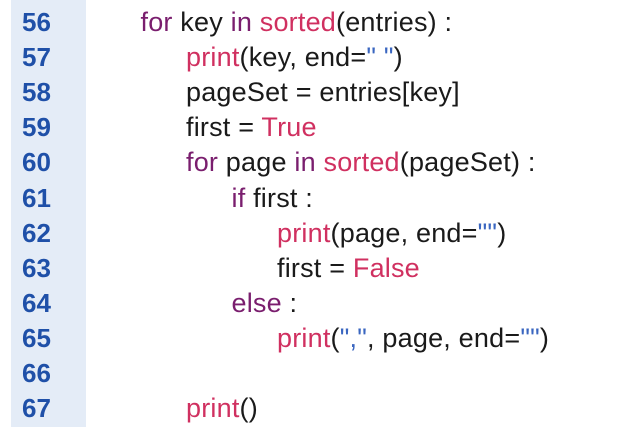 The height and width of the screenshot is (427, 640). I want to click on code-token: pageSet = entries[key], so click(323, 92).